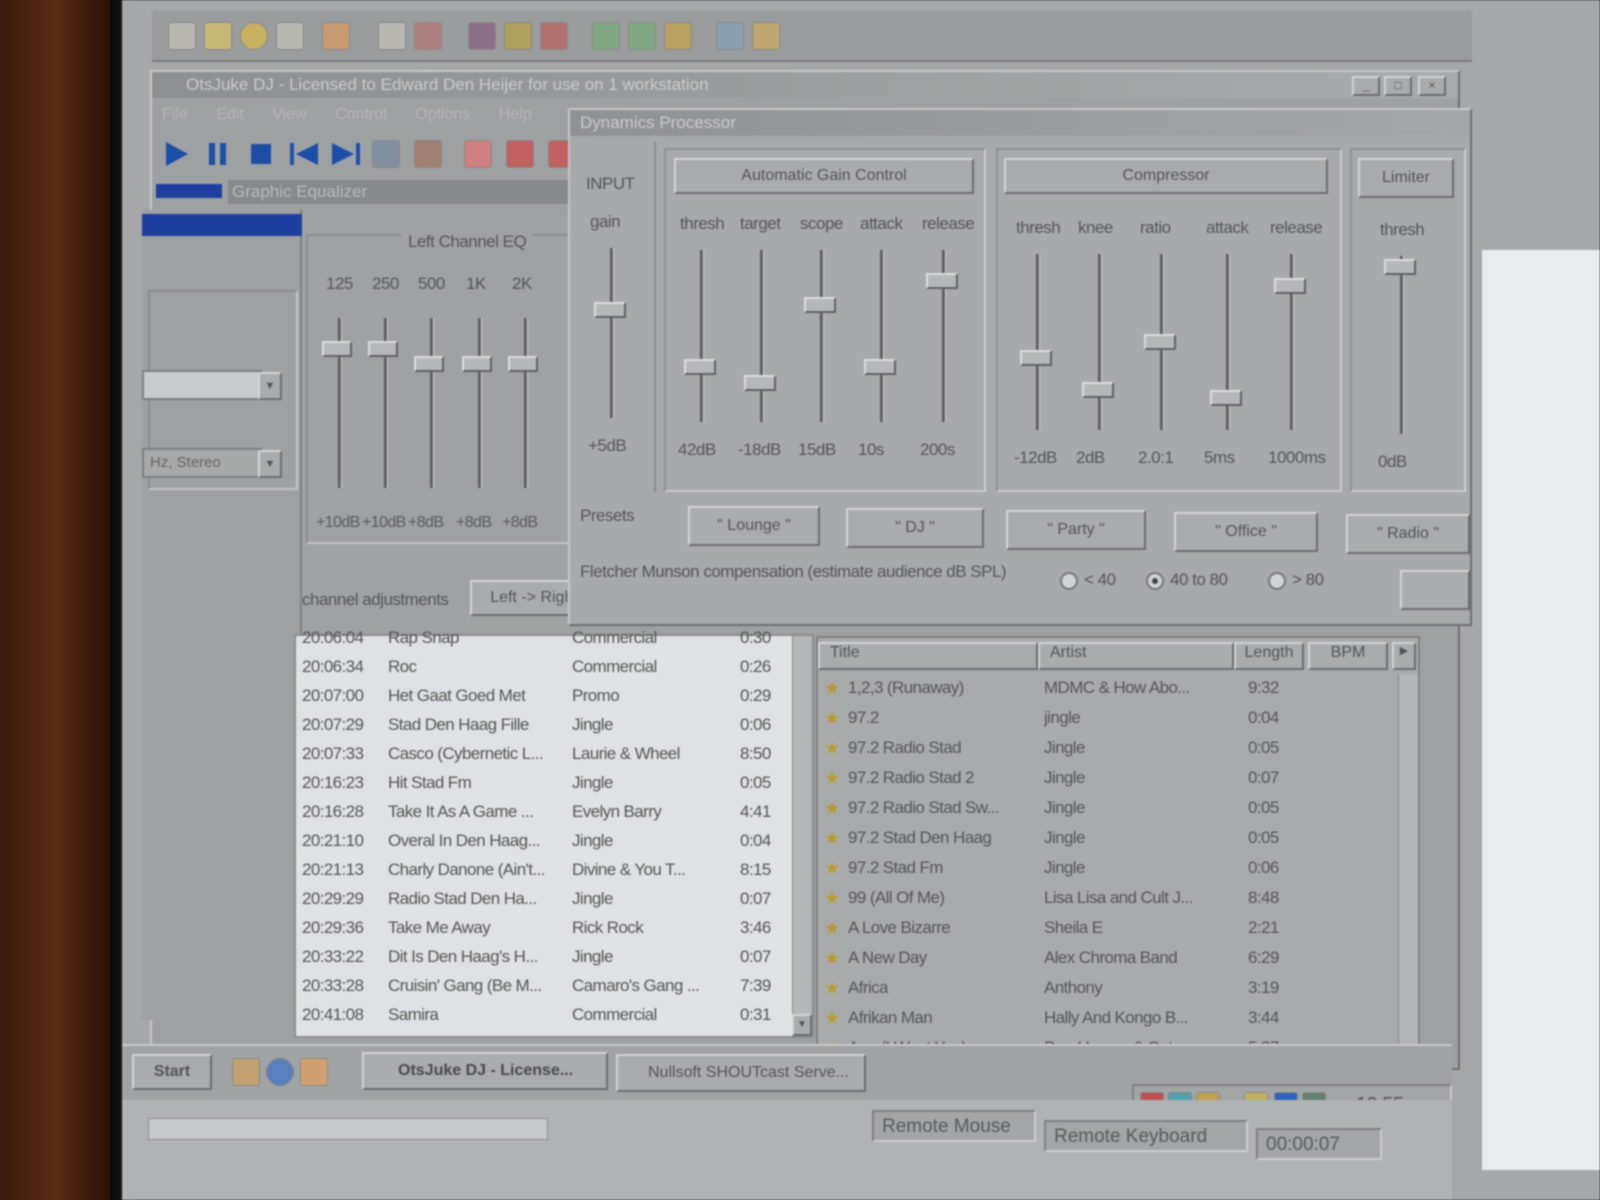  Describe the element at coordinates (606, 36) in the screenshot. I see `refresh-icon` at that location.